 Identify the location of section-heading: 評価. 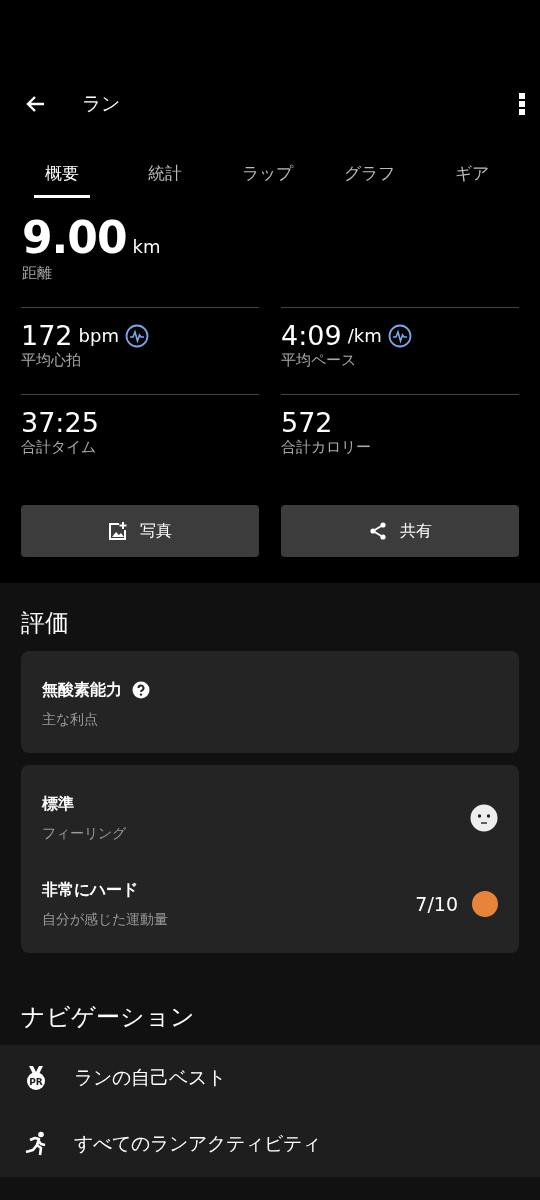
(45, 623).